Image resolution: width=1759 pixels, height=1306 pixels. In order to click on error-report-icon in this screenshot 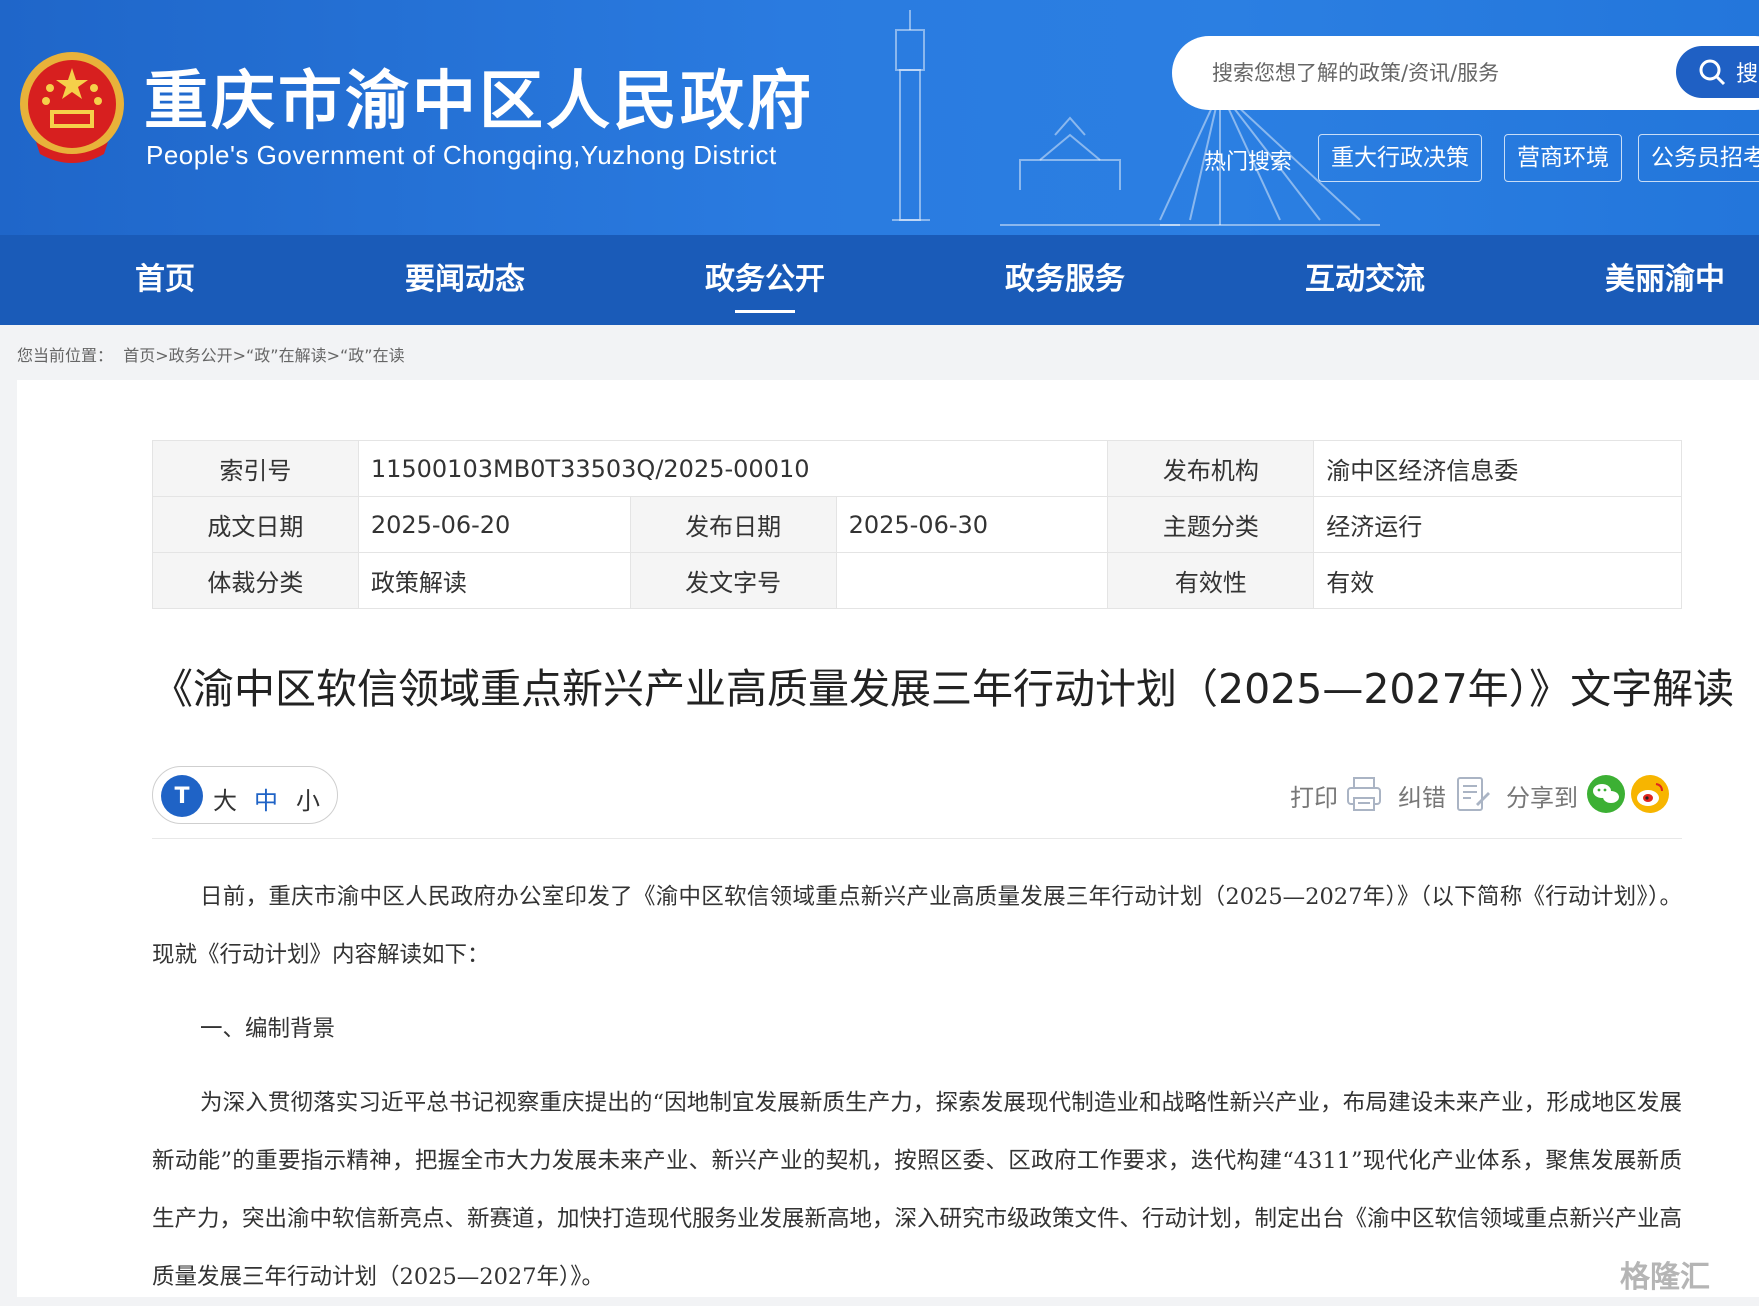, I will do `click(1472, 794)`.